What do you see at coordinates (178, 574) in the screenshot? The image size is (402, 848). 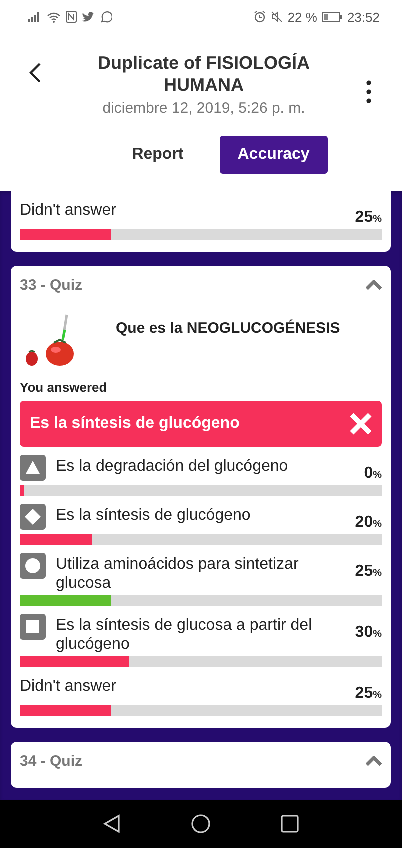 I see `answer-text: Utiliza aminoácidos para sintetizar glucosa` at bounding box center [178, 574].